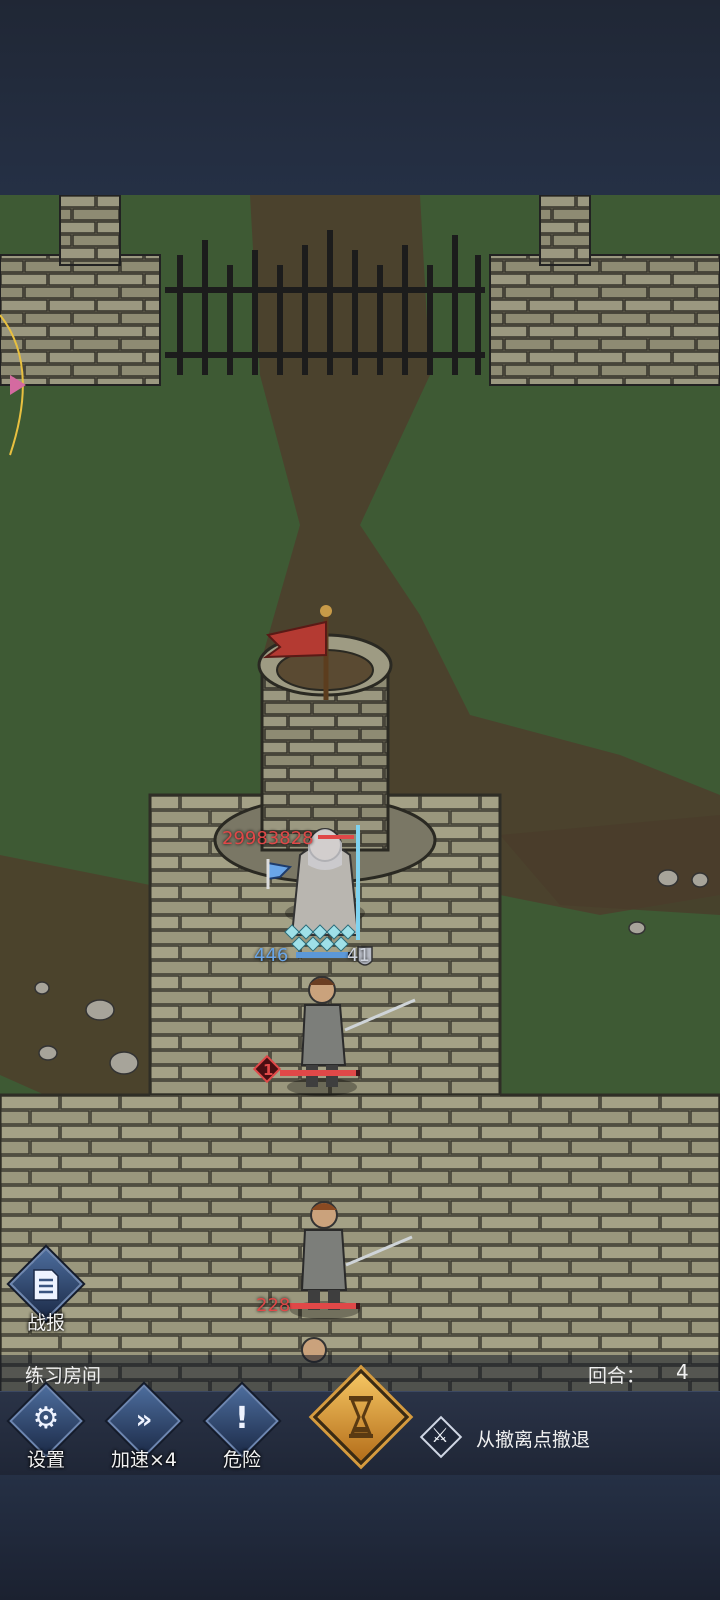 The image size is (720, 1600). What do you see at coordinates (63, 1376) in the screenshot?
I see `room-name: 练习房间` at bounding box center [63, 1376].